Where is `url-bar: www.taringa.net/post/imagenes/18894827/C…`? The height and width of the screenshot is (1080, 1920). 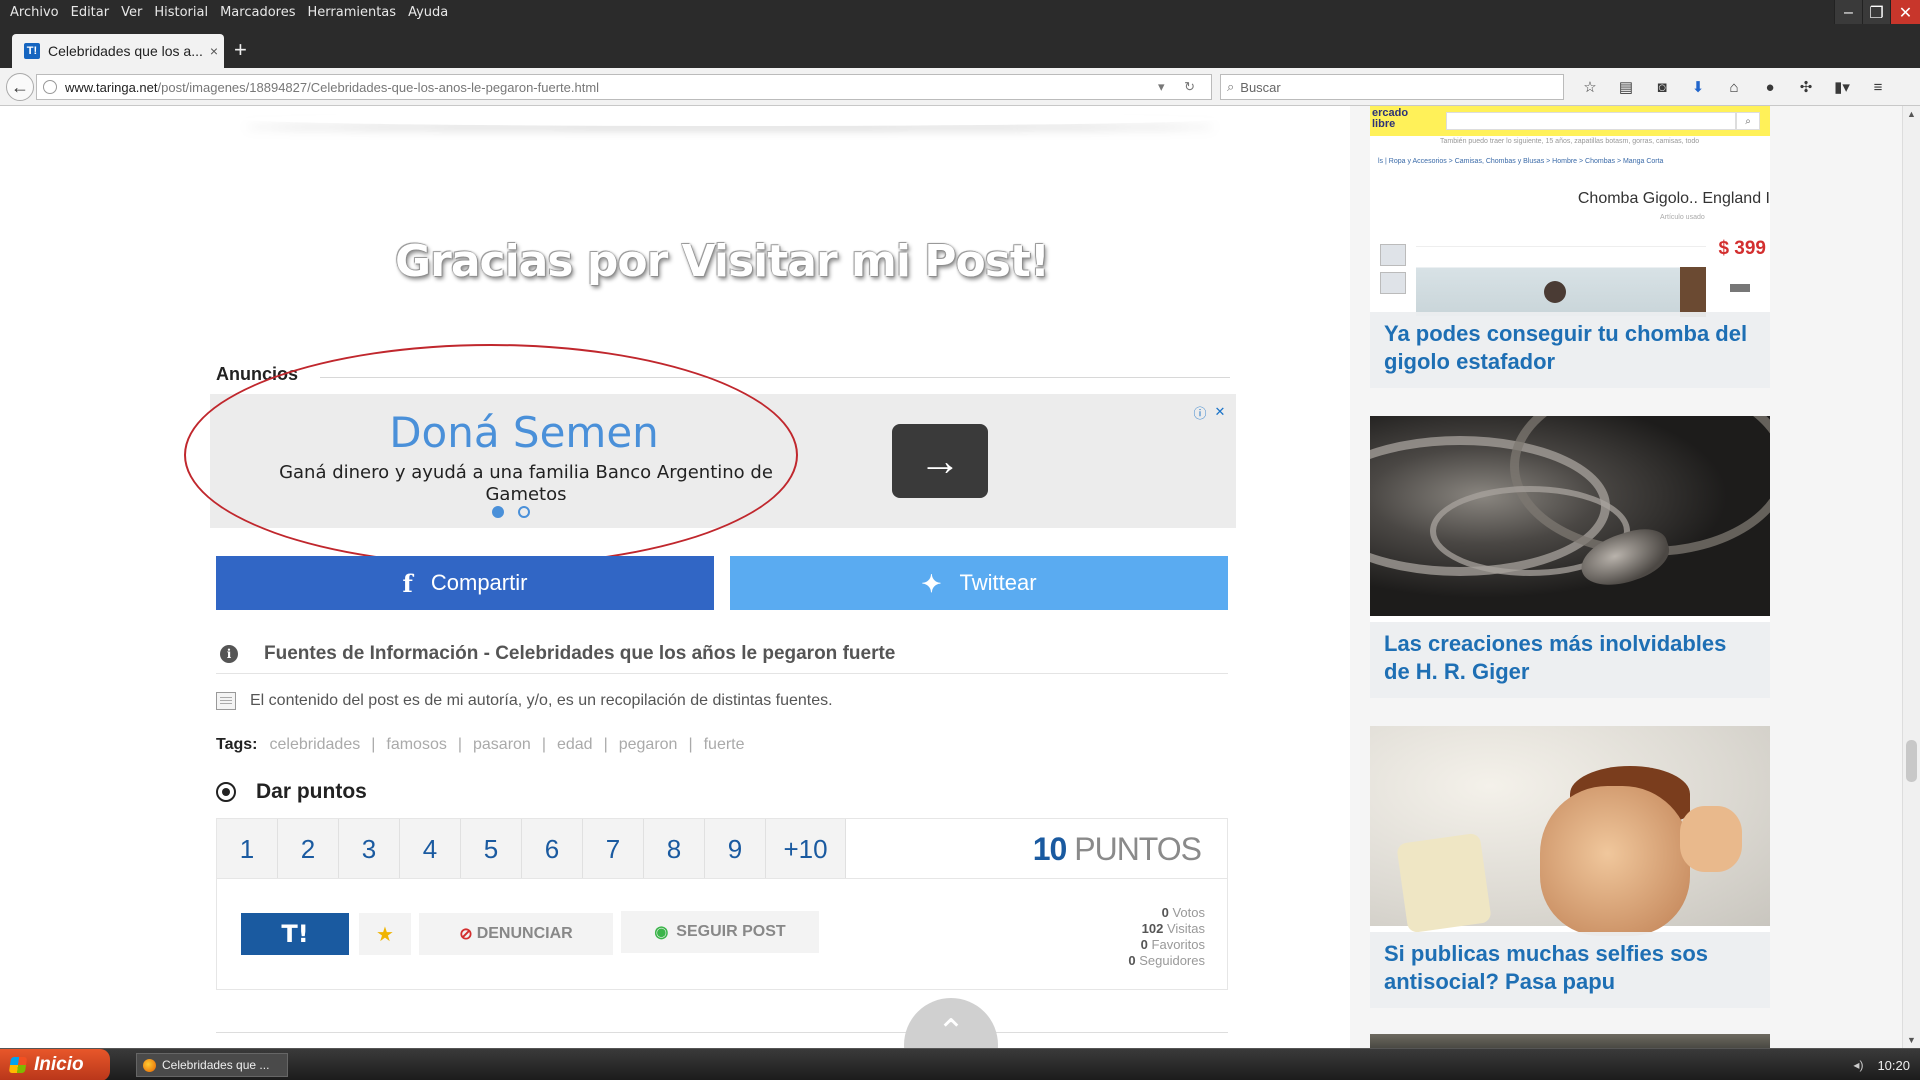 url-bar: www.taringa.net/post/imagenes/18894827/C… is located at coordinates (624, 87).